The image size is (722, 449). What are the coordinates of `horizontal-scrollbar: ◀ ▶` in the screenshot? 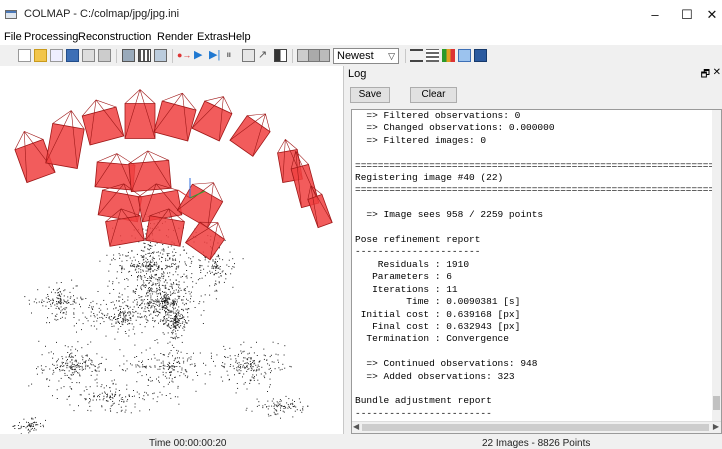 It's located at (536, 427).